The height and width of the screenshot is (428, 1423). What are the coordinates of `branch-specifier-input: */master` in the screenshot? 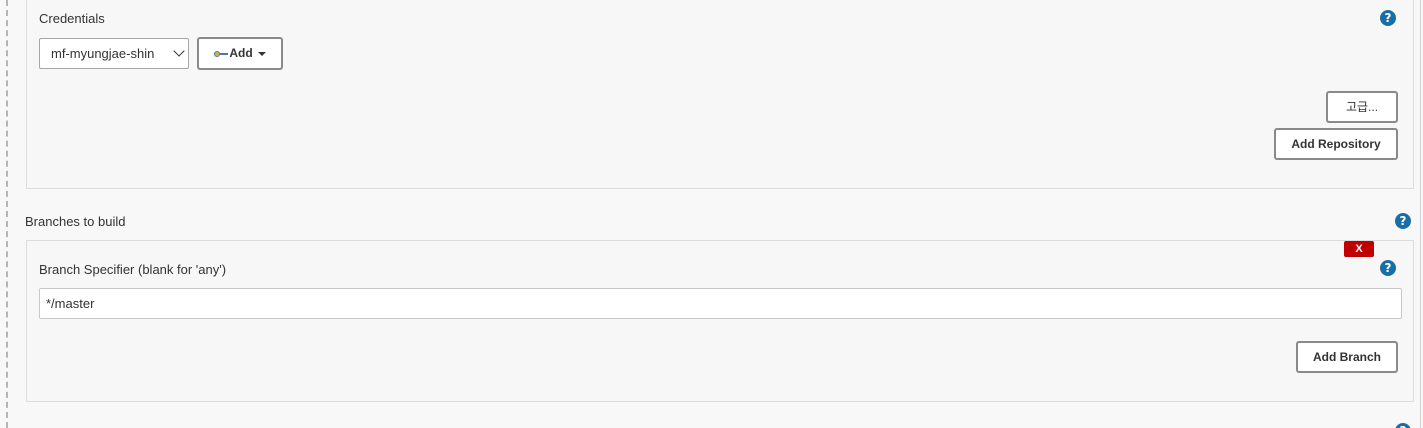 It's located at (720, 303).